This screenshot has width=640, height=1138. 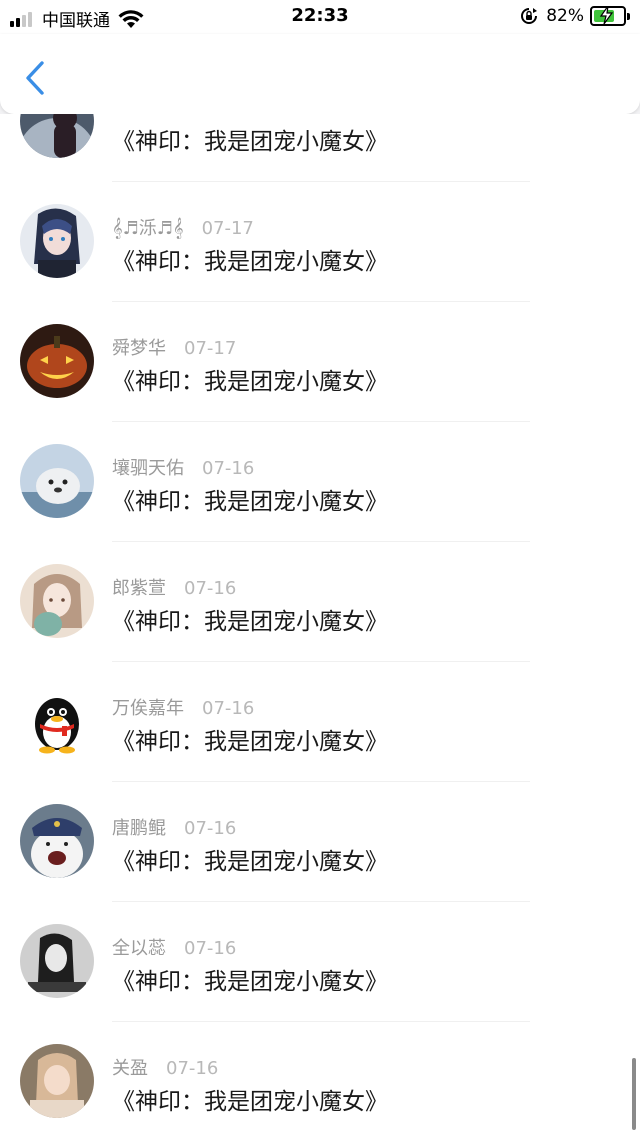 What do you see at coordinates (57, 601) in the screenshot?
I see `avatar-illustration-girl` at bounding box center [57, 601].